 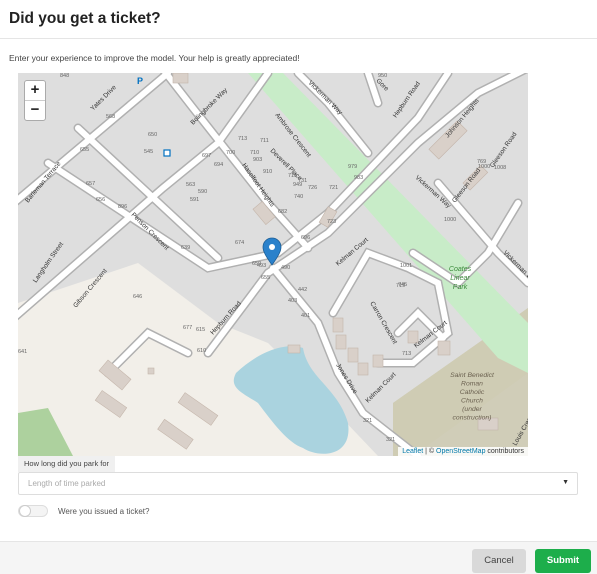 I want to click on zoom-control: + −, so click(x=35, y=100).